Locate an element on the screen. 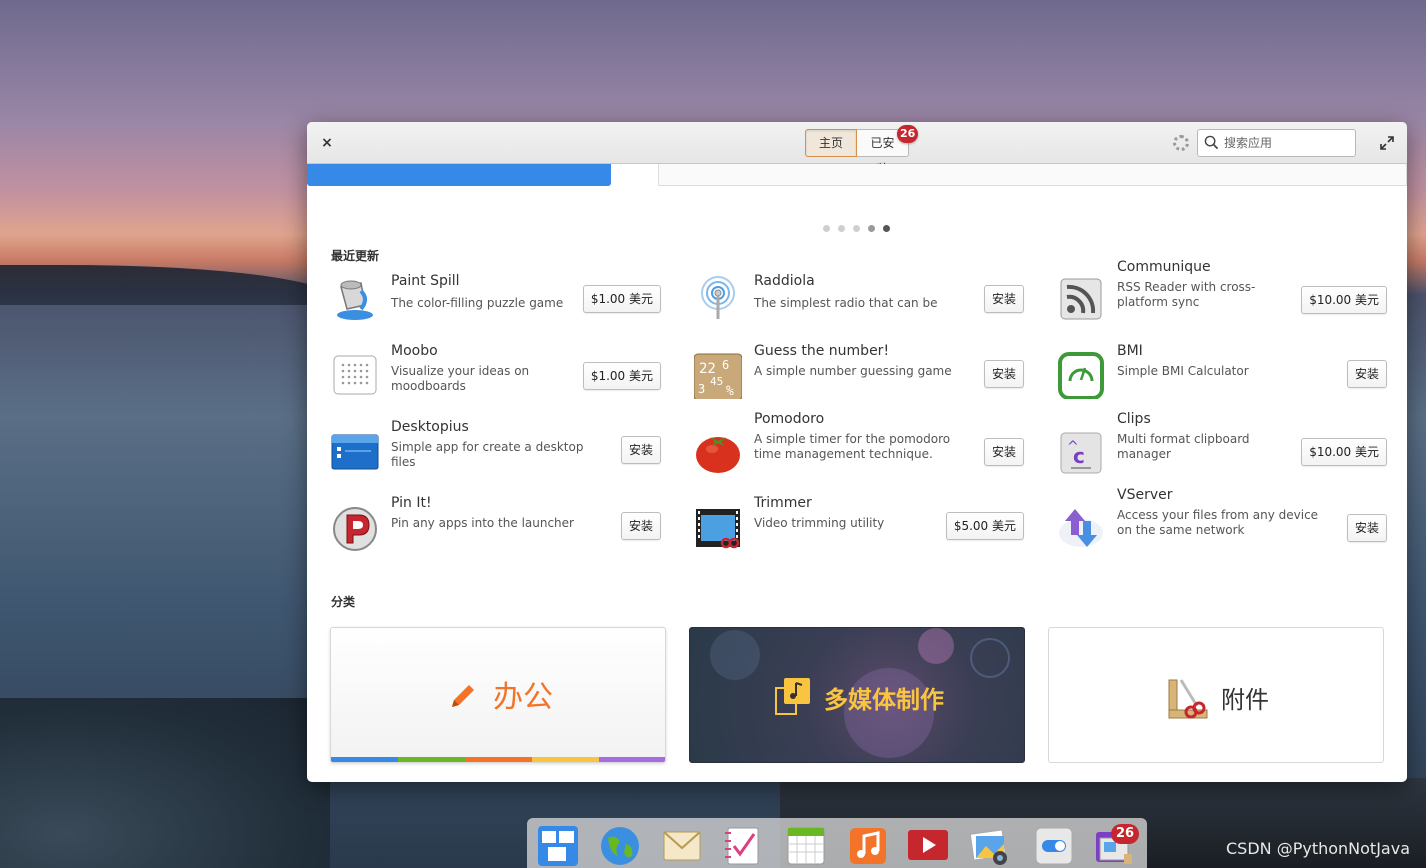 The width and height of the screenshot is (1426, 868). maximize-icon is located at coordinates (1387, 143).